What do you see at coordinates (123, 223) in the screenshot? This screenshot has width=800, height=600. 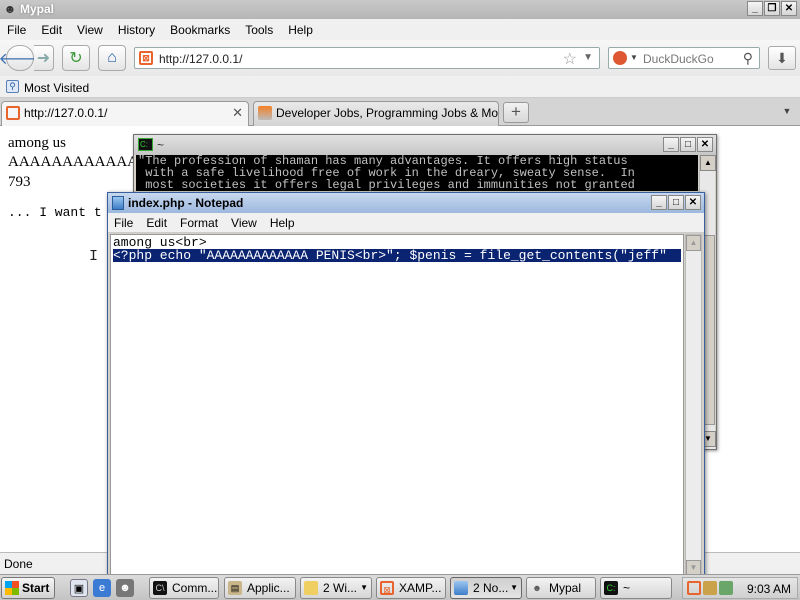 I see `notepad-menu-file: File` at bounding box center [123, 223].